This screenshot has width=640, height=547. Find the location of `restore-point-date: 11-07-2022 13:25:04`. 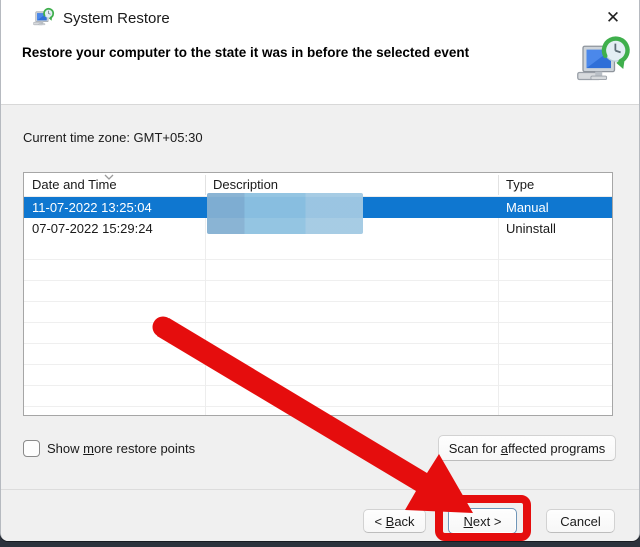

restore-point-date: 11-07-2022 13:25:04 is located at coordinates (92, 207).